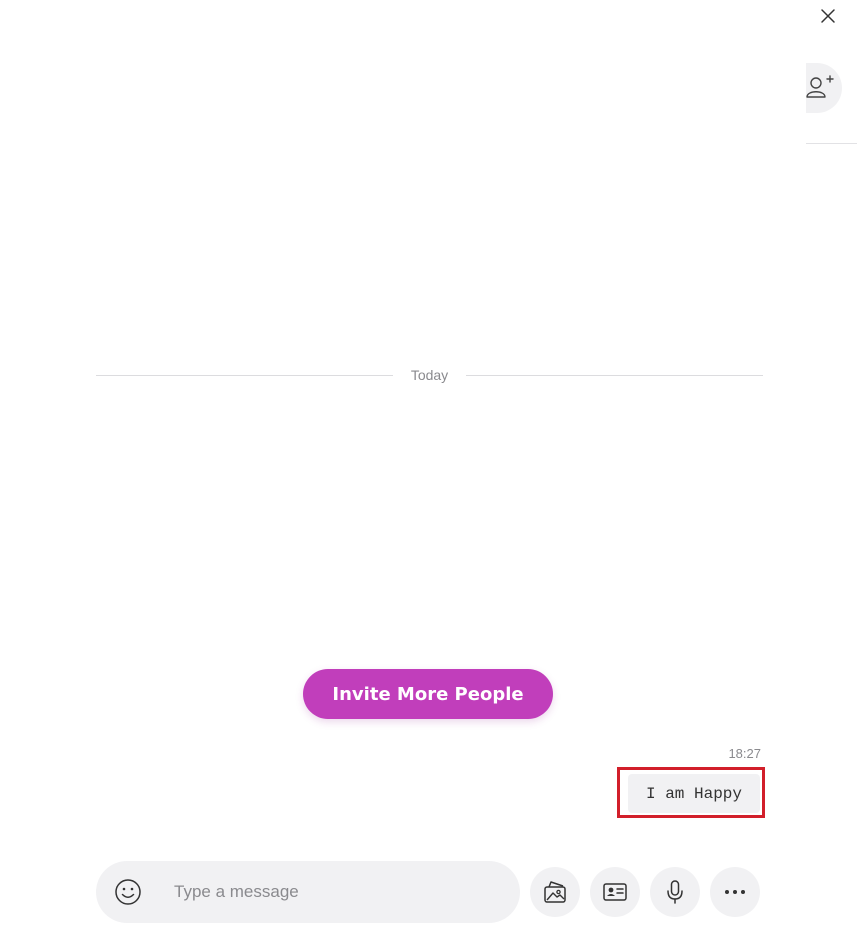  I want to click on date-label: Today, so click(429, 375).